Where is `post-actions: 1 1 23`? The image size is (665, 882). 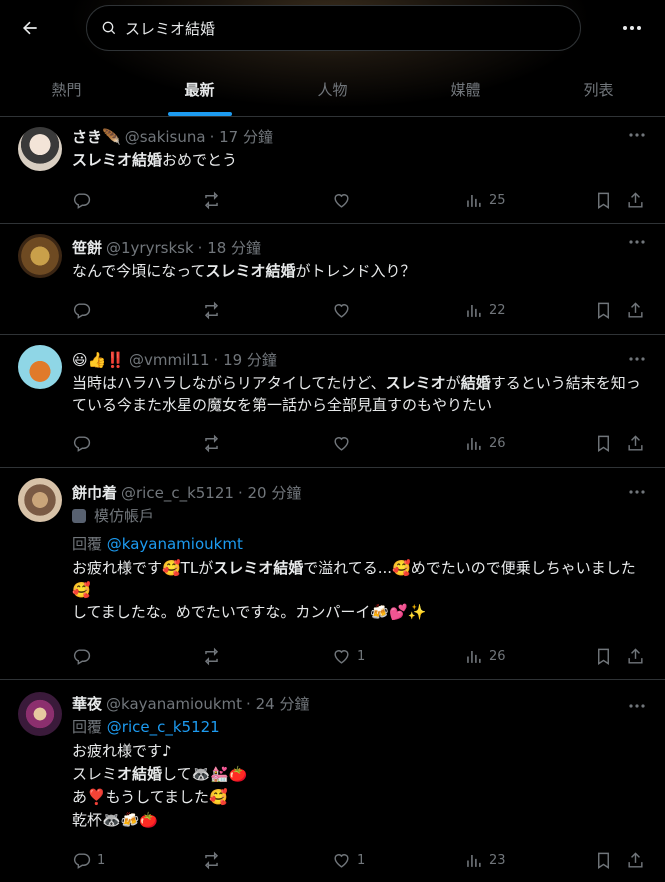 post-actions: 1 1 23 is located at coordinates (361, 860).